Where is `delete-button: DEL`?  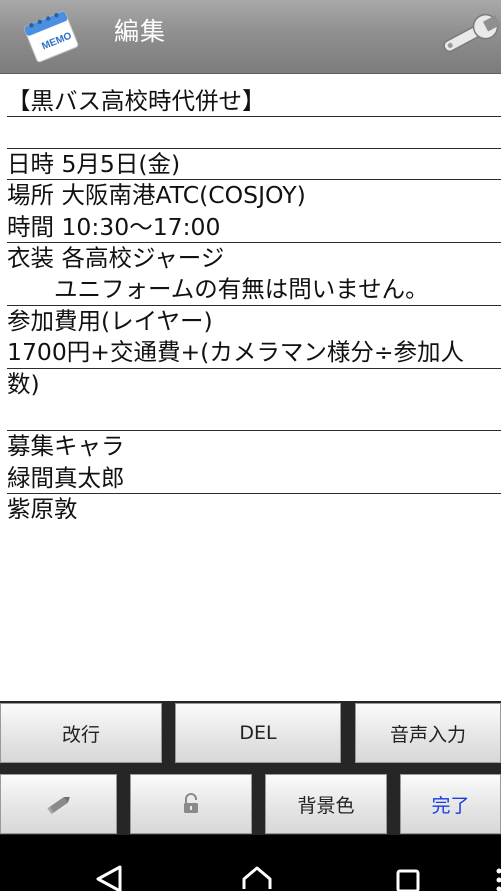
delete-button: DEL is located at coordinates (258, 733).